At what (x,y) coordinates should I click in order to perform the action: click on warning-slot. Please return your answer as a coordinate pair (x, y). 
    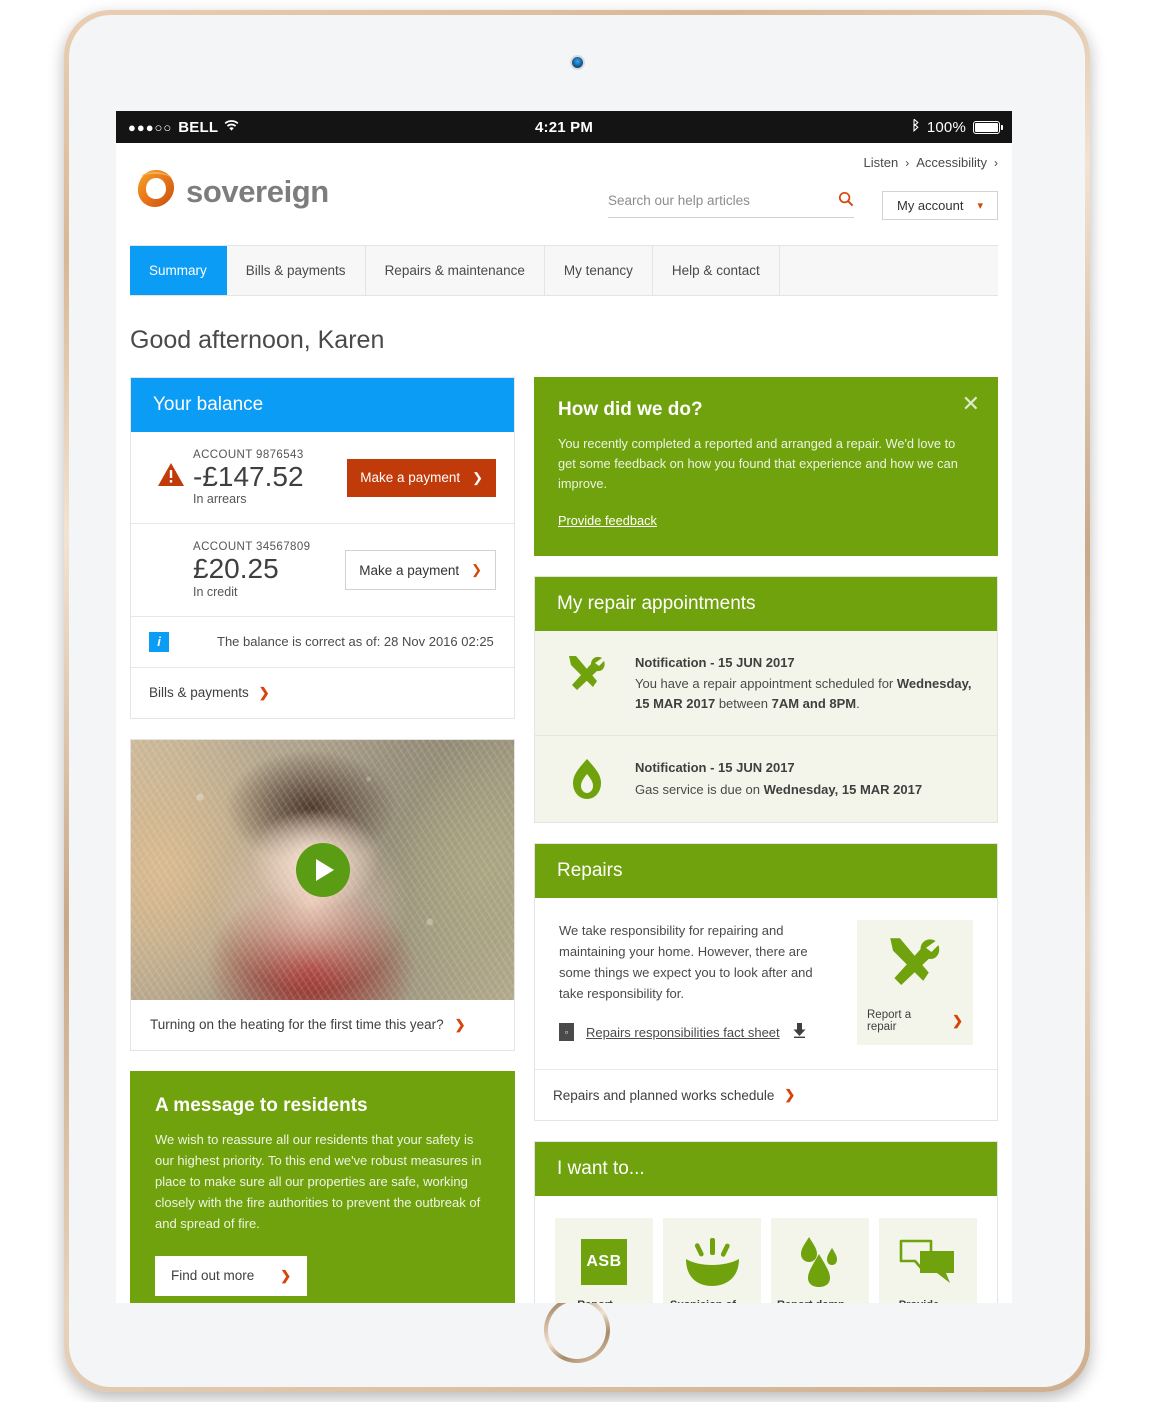
    Looking at the image, I should click on (171, 477).